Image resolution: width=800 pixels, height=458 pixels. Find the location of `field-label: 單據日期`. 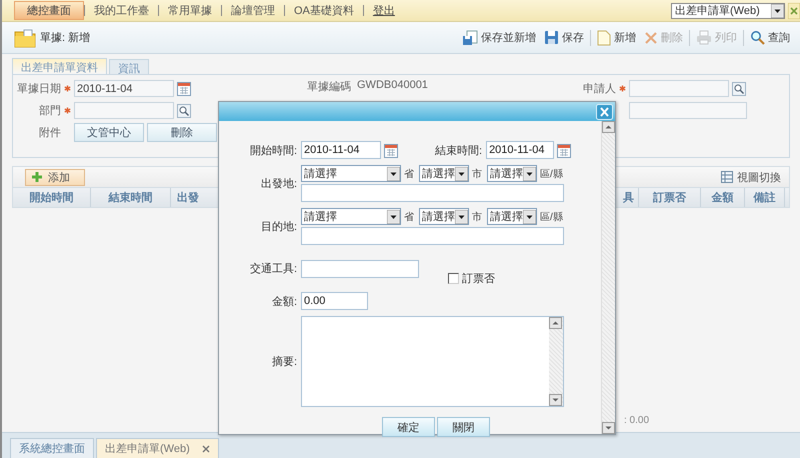

field-label: 單據日期 is located at coordinates (38, 89).